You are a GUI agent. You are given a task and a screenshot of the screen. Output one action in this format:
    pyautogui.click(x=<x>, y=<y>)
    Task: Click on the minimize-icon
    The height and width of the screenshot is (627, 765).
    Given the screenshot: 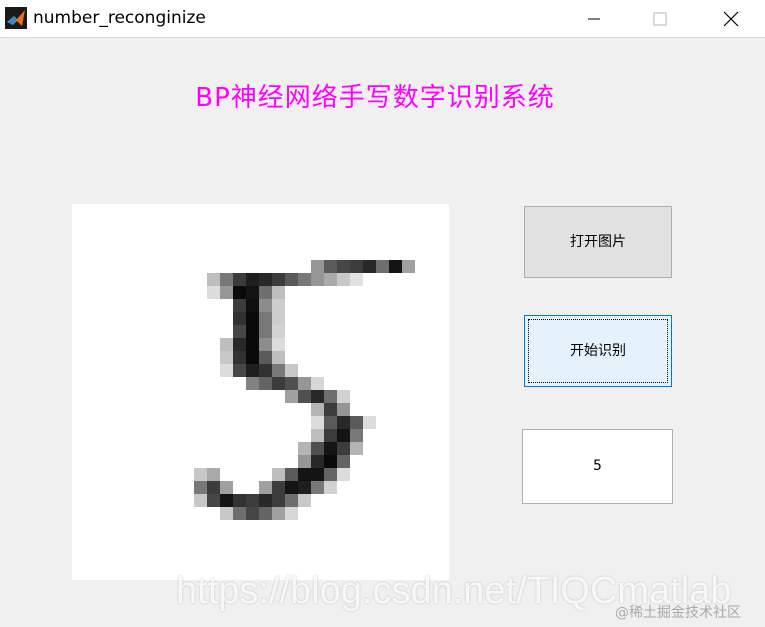 What is the action you would take?
    pyautogui.click(x=594, y=18)
    